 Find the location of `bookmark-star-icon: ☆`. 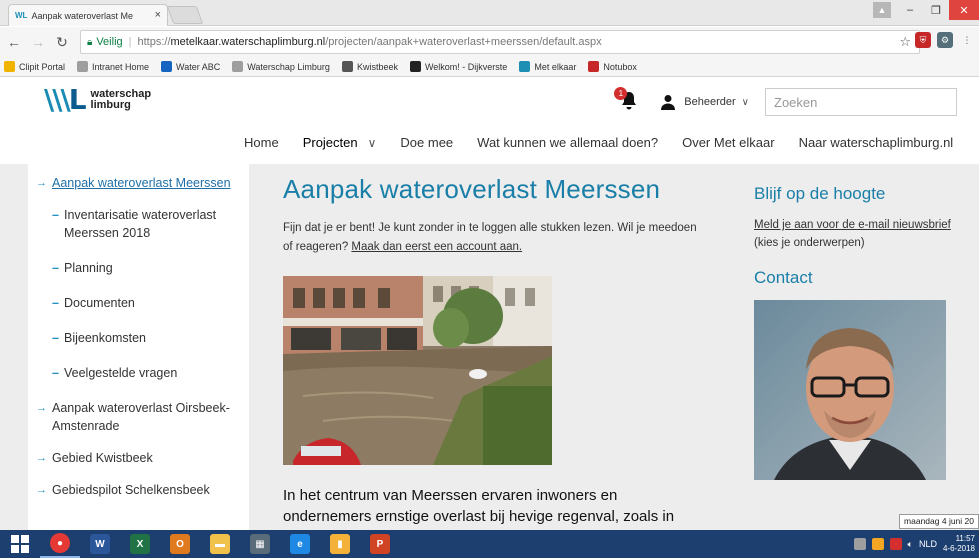

bookmark-star-icon: ☆ is located at coordinates (905, 42).